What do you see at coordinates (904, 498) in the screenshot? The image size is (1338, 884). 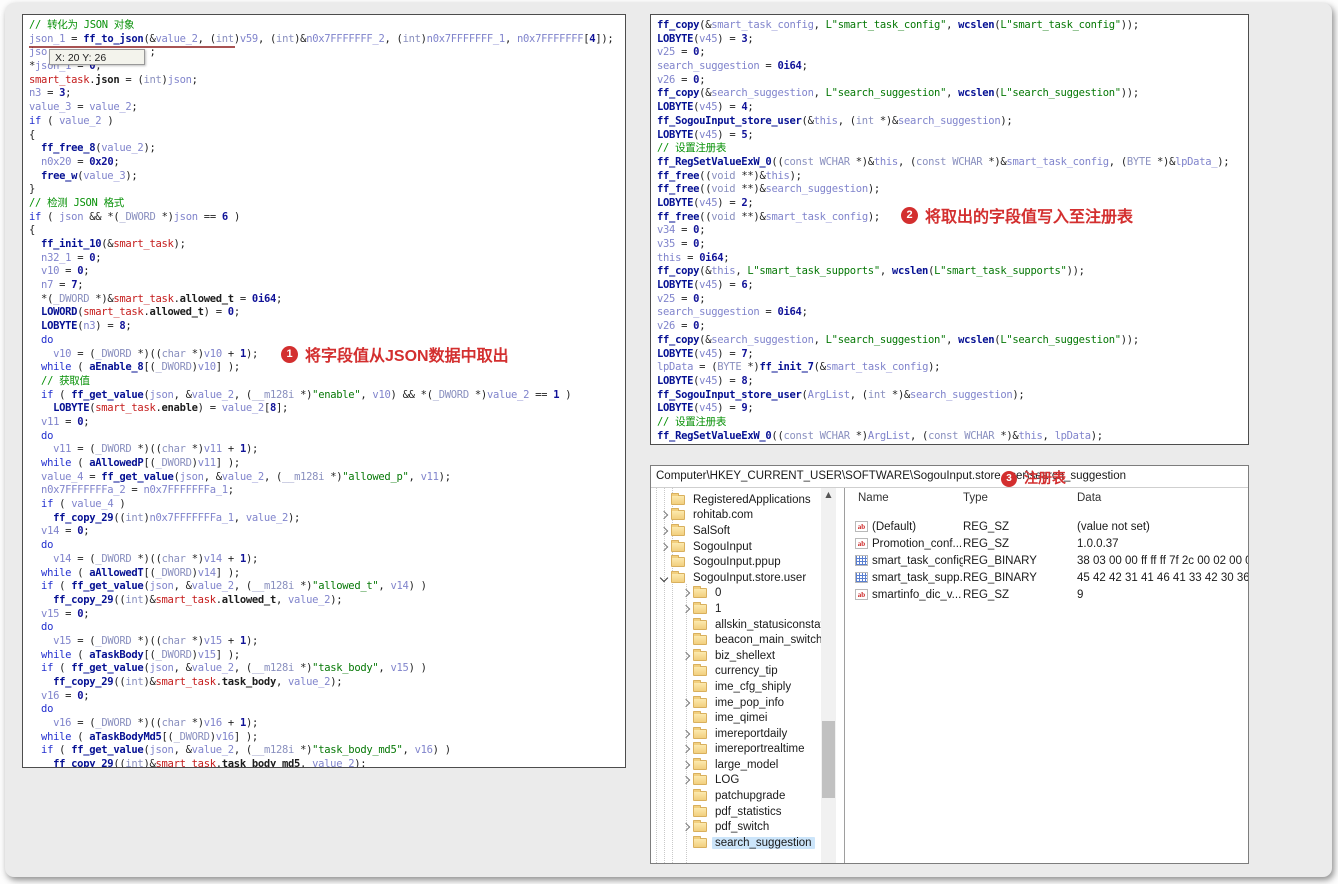 I see `column-header-name: Name` at bounding box center [904, 498].